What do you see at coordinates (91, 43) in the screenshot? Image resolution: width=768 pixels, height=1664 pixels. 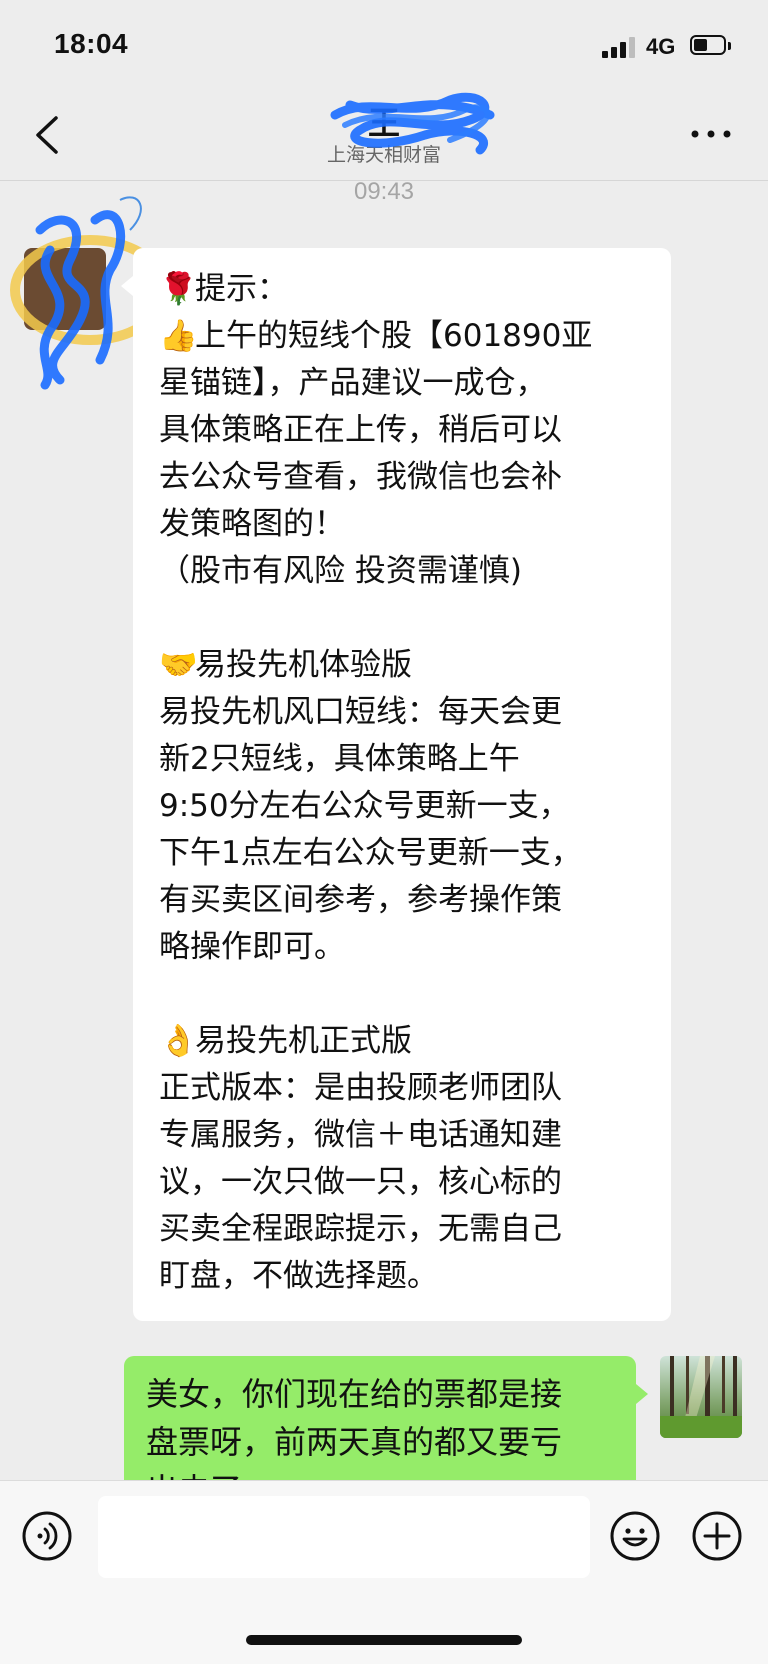 I see `status-time: 18:04` at bounding box center [91, 43].